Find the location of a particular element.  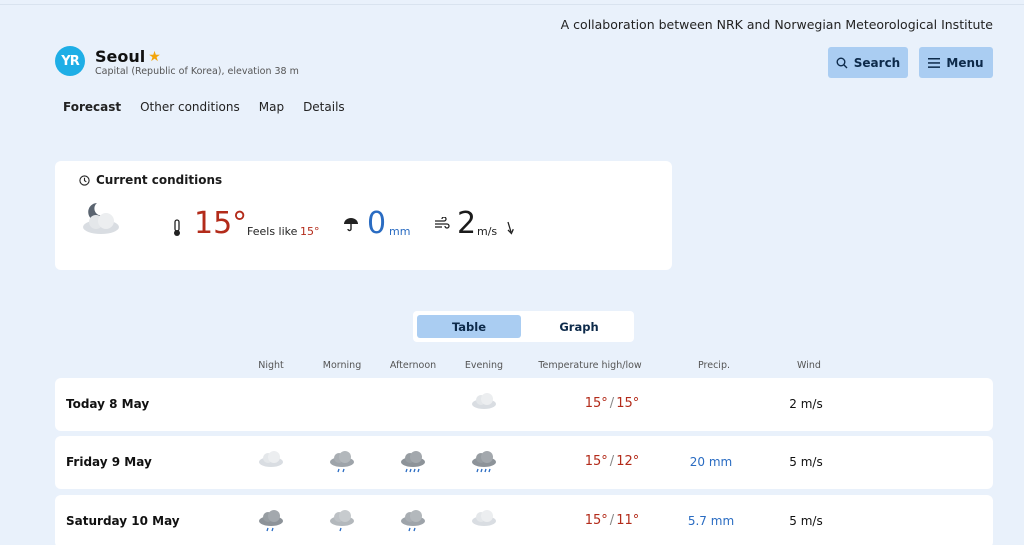

tab-other-conditions: Other conditions is located at coordinates (190, 107).